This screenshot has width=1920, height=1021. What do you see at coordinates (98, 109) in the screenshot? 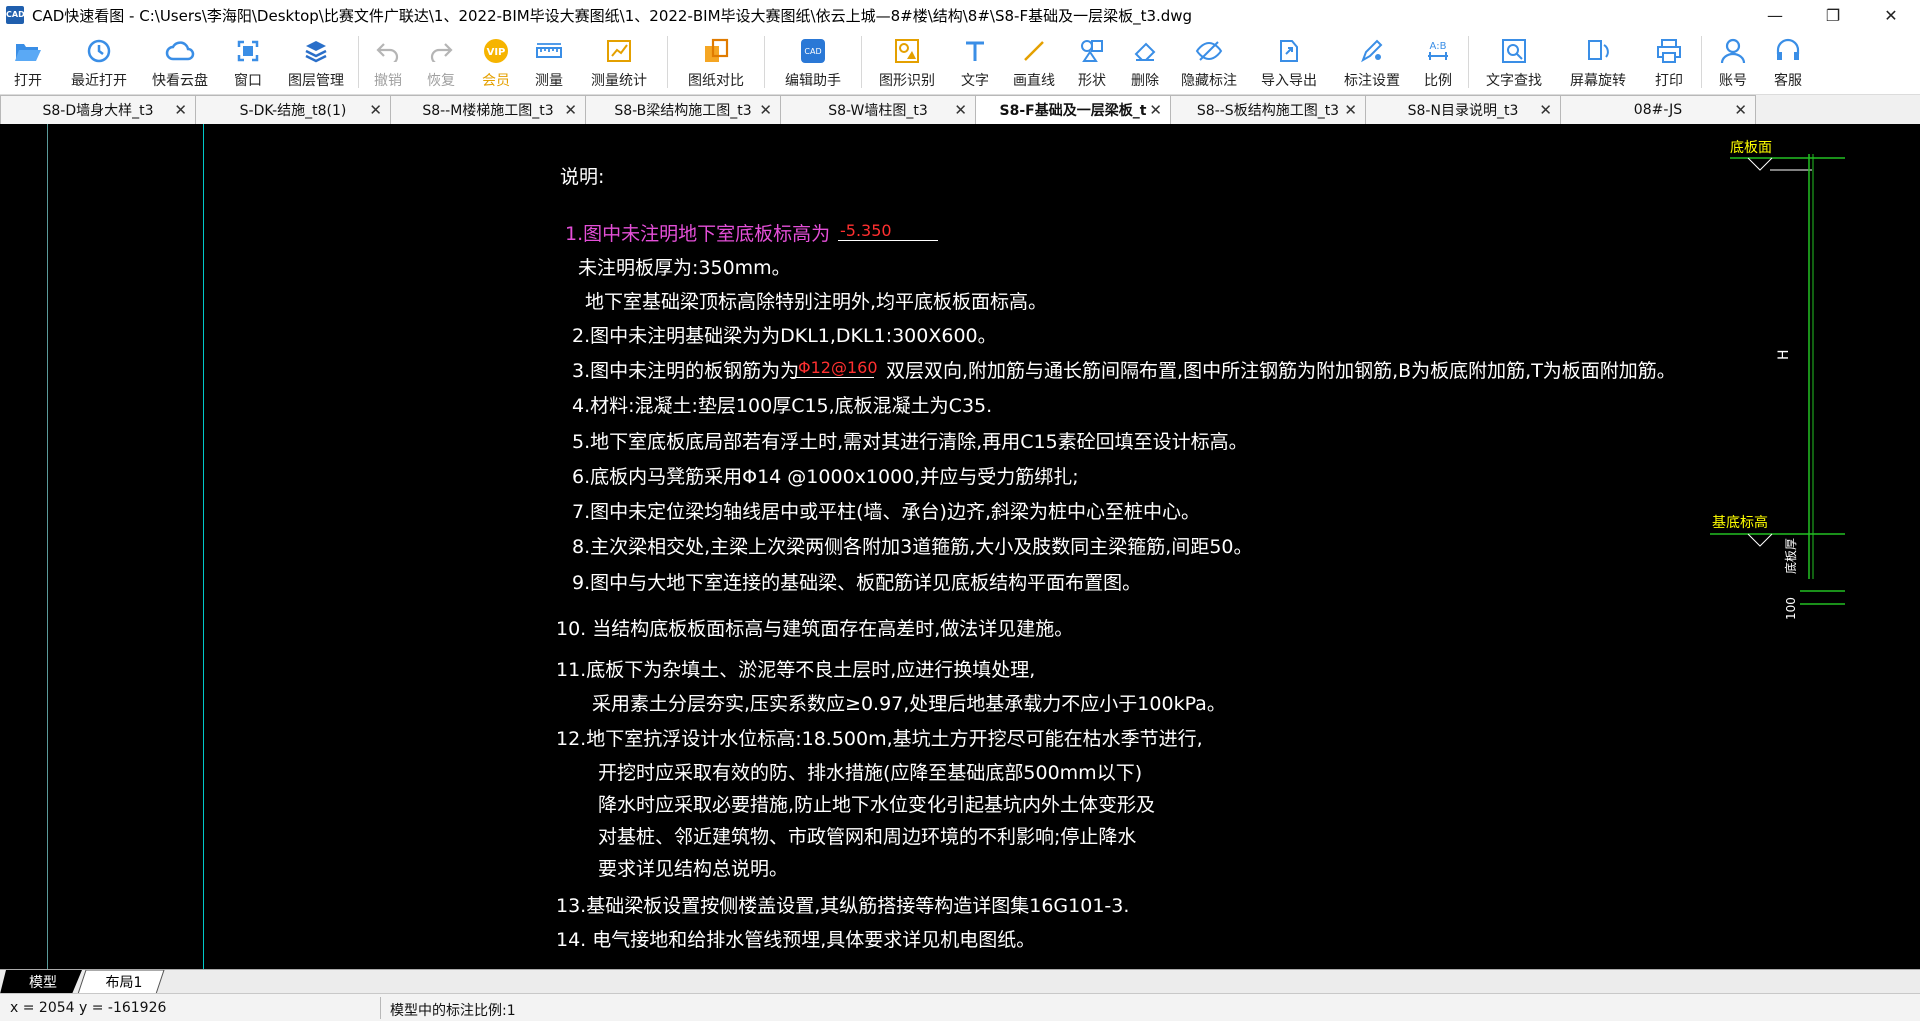
I see `tab-s8-d: S8-D墙身大样_t3 ✕` at bounding box center [98, 109].